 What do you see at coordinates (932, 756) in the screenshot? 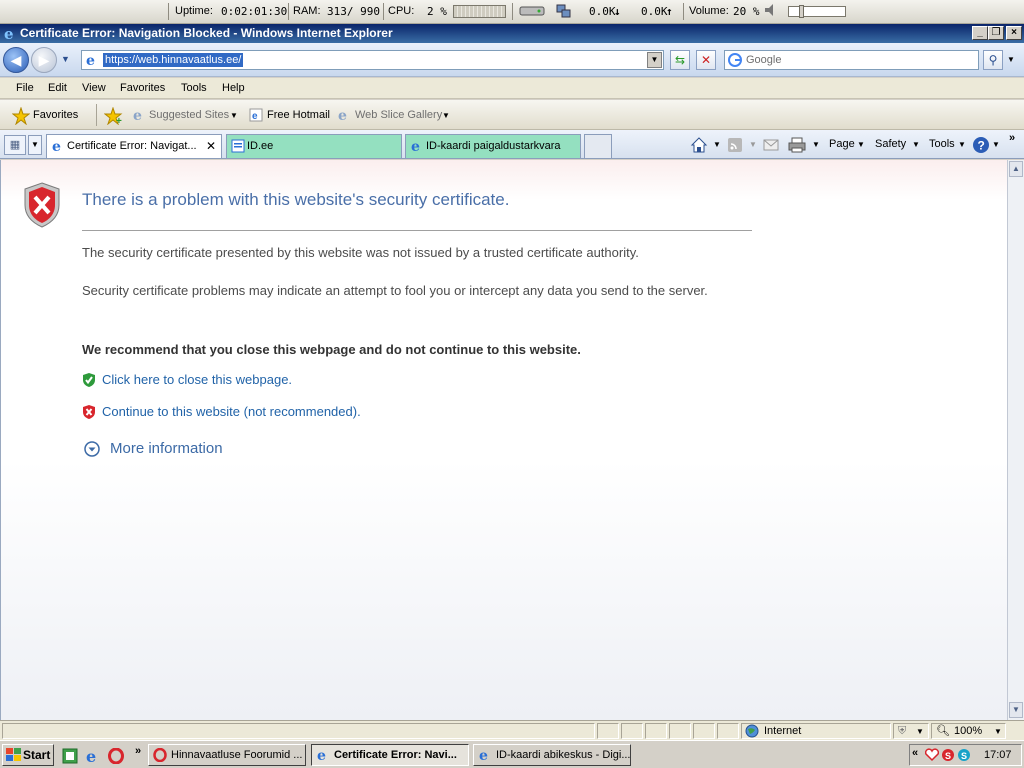
I see `tray-heart-icon` at bounding box center [932, 756].